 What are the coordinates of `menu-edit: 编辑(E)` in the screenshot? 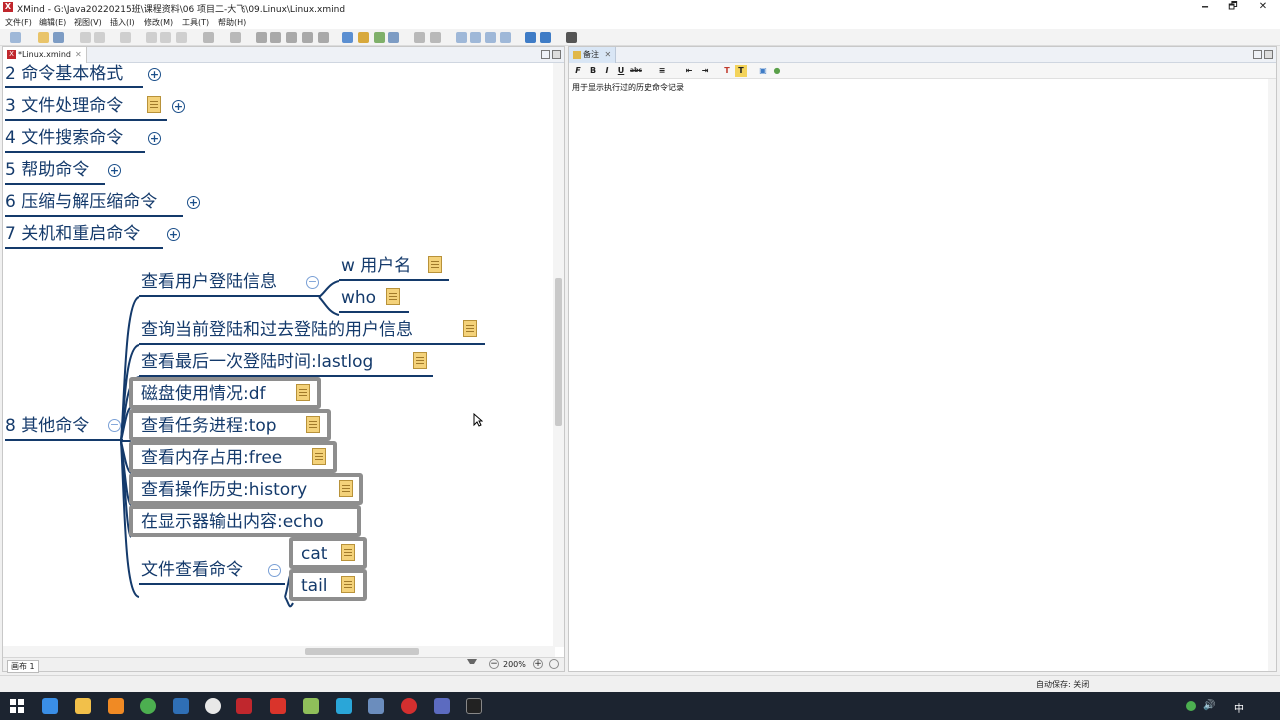 It's located at (52, 22).